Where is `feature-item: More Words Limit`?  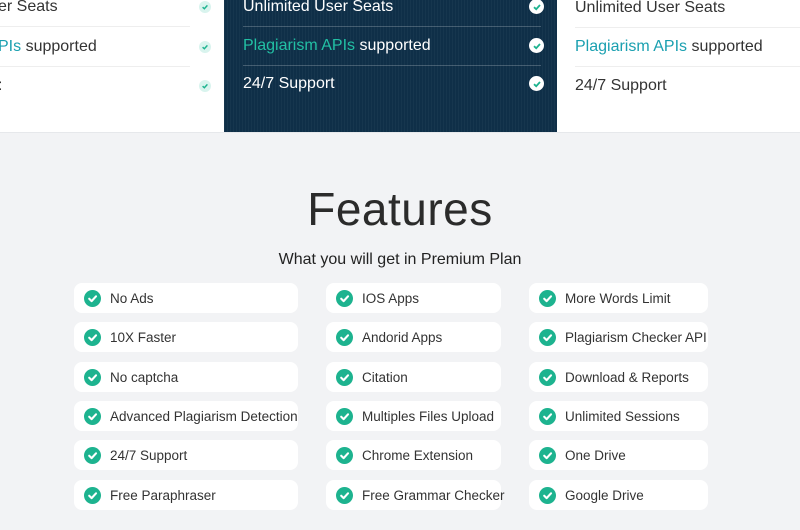 feature-item: More Words Limit is located at coordinates (618, 298).